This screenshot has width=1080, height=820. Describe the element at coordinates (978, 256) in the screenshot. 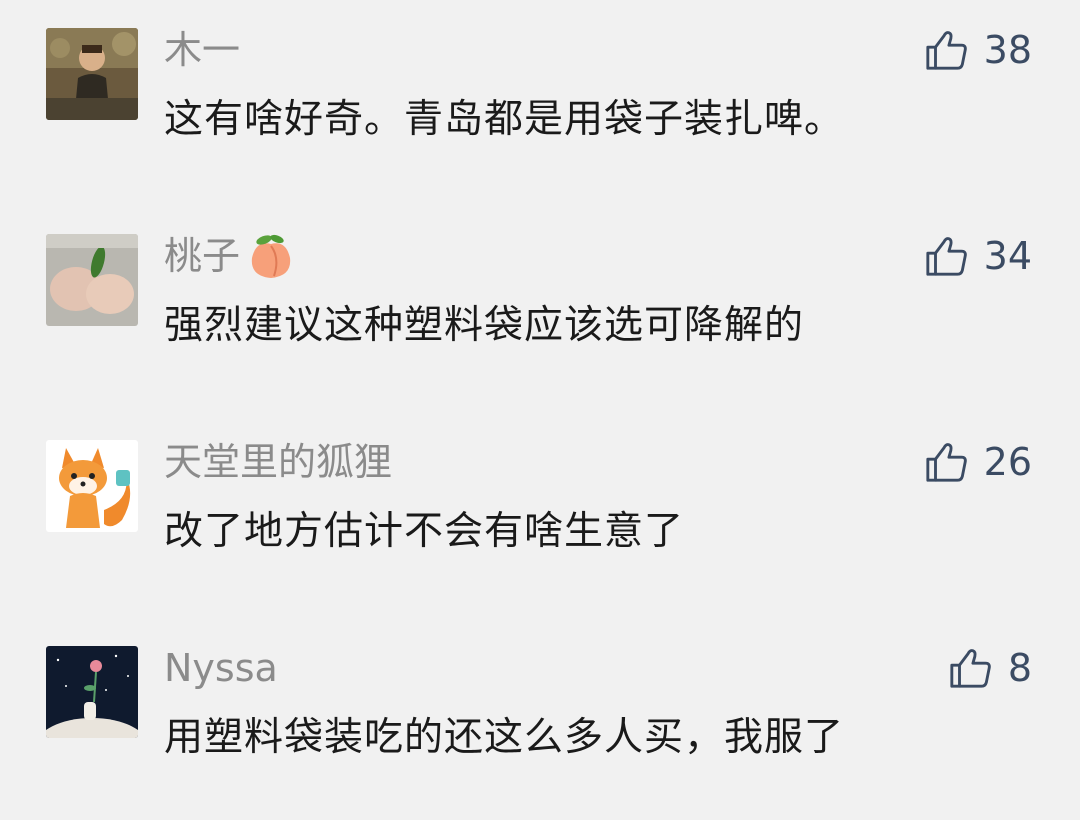

I see `like-button: 34` at that location.